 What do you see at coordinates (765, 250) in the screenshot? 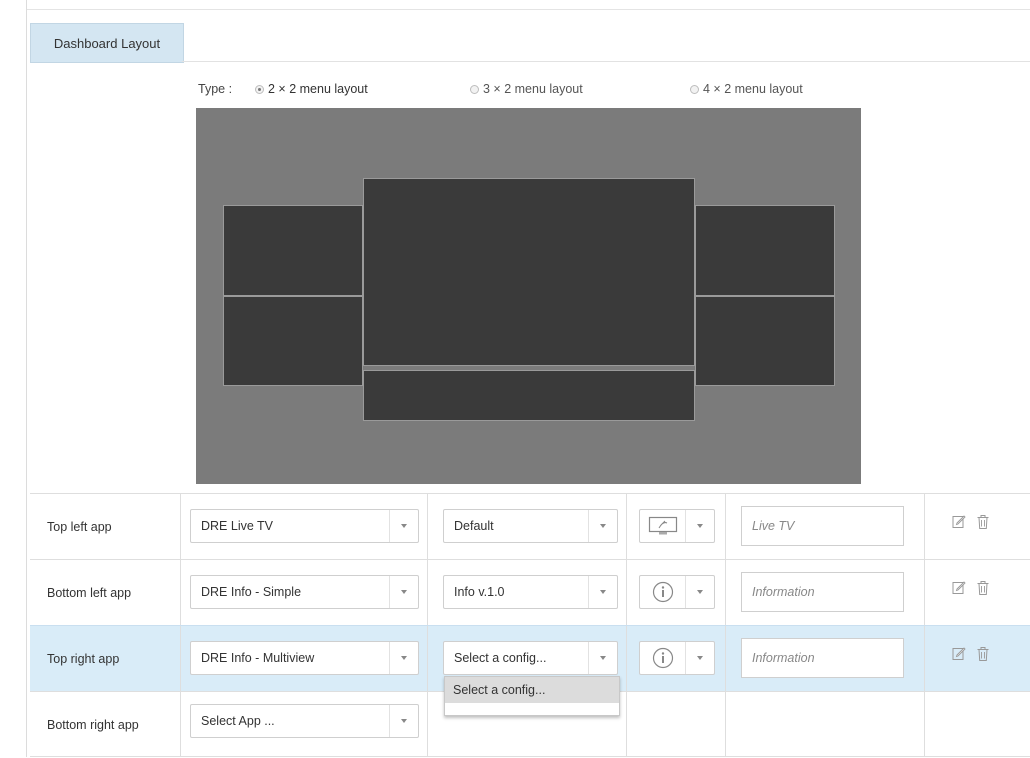
I see `preview-tile-top-right` at bounding box center [765, 250].